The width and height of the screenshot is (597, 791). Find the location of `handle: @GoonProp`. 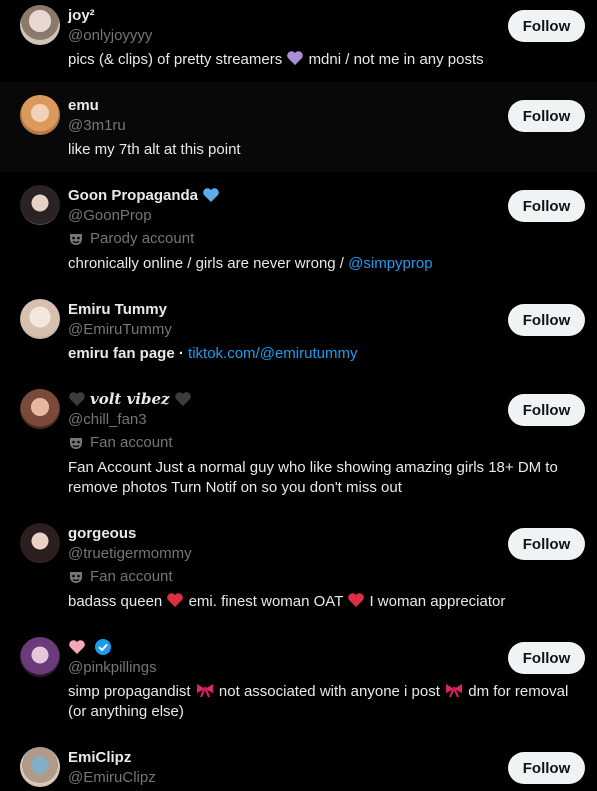

handle: @GoonProp is located at coordinates (110, 215).